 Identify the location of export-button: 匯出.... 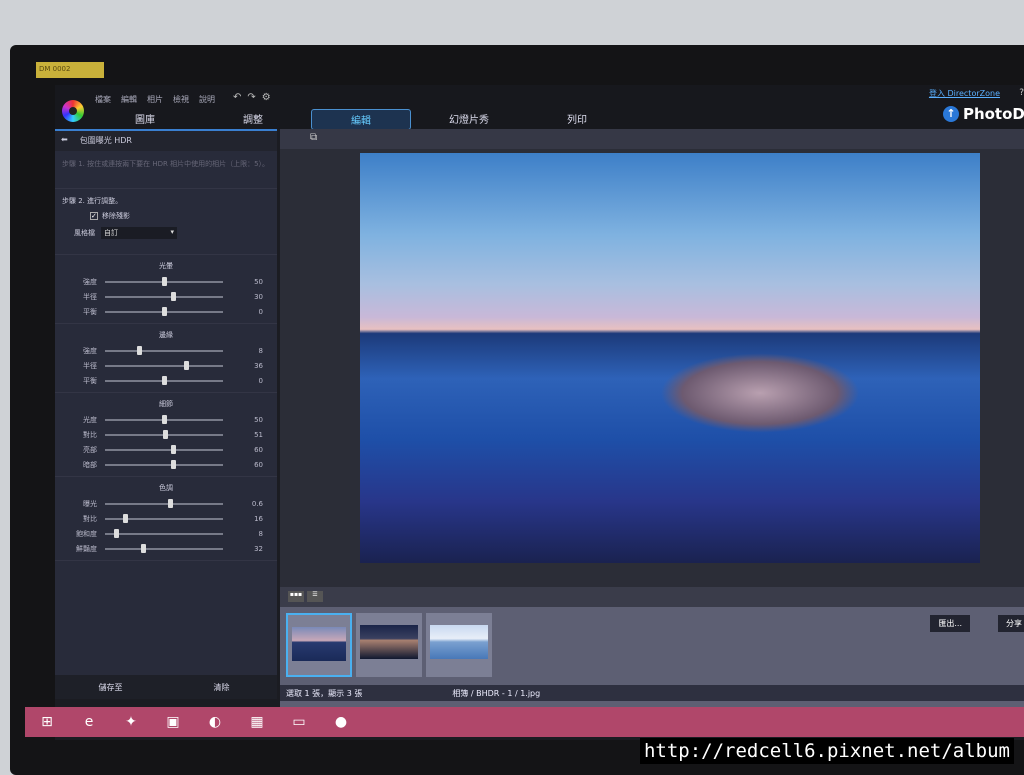
(950, 623).